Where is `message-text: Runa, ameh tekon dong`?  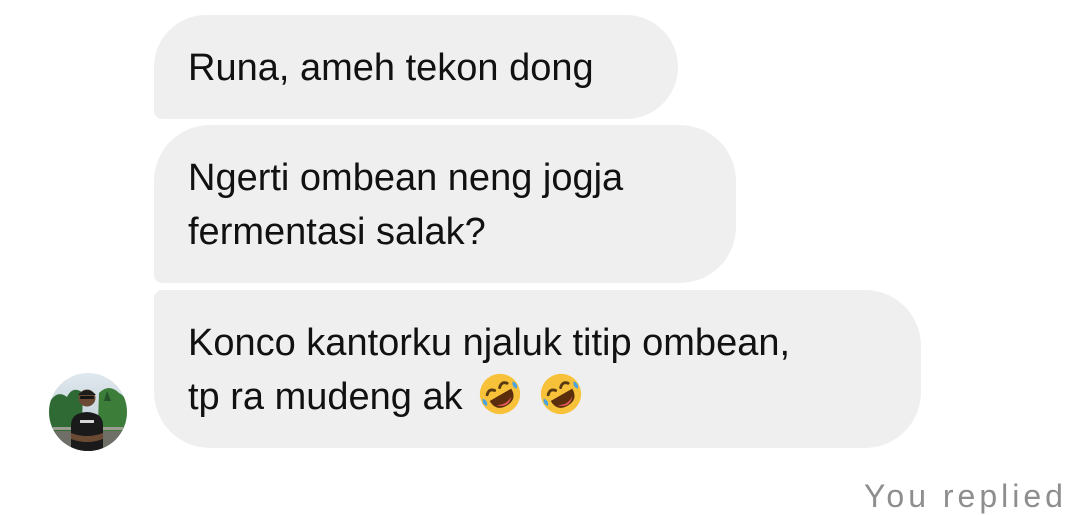 message-text: Runa, ameh tekon dong is located at coordinates (391, 68).